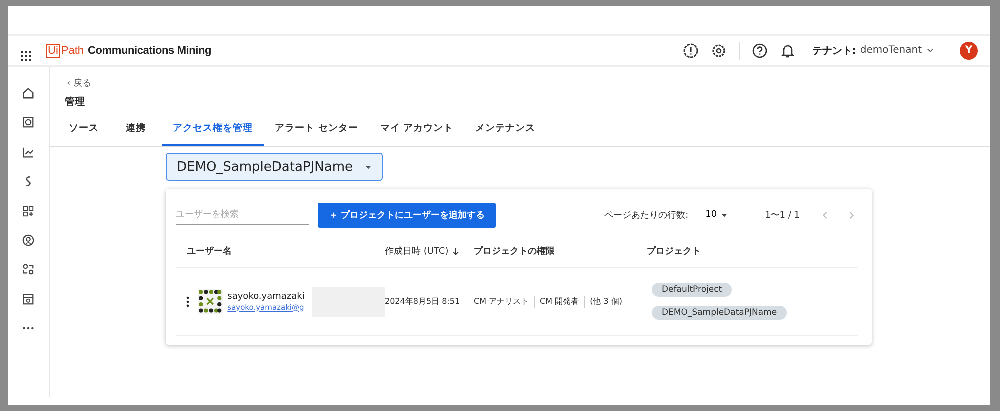  I want to click on integration-icon, so click(28, 269).